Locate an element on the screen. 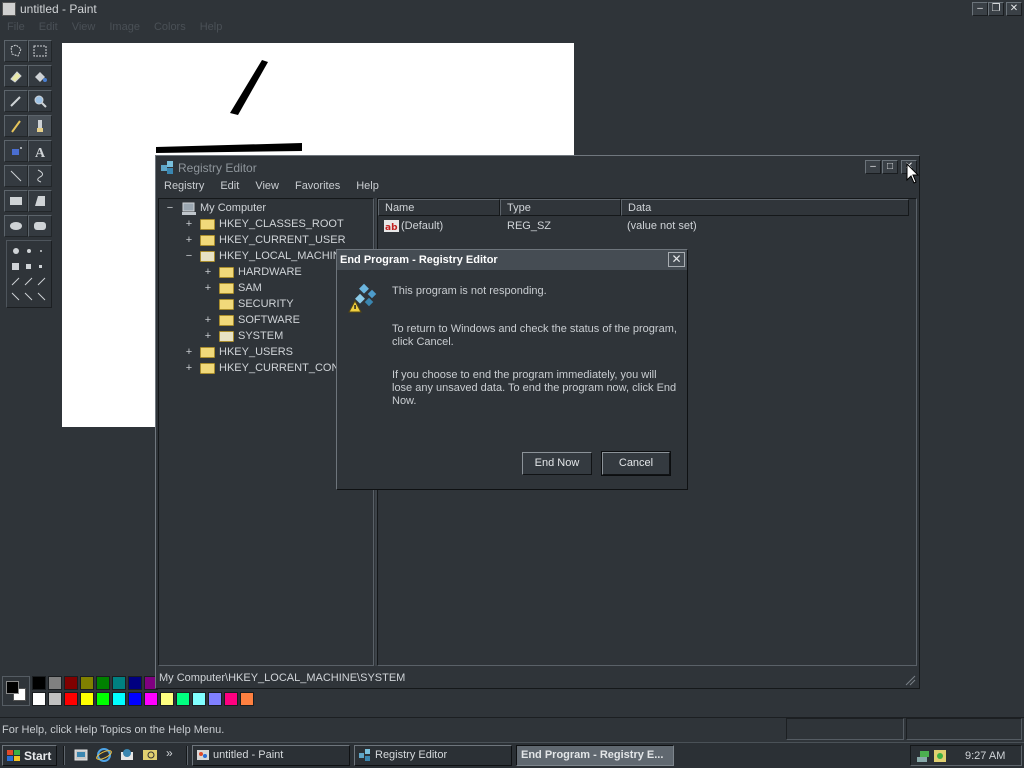 The height and width of the screenshot is (768, 1024). paint-window-title: untitled - Paint is located at coordinates (58, 9).